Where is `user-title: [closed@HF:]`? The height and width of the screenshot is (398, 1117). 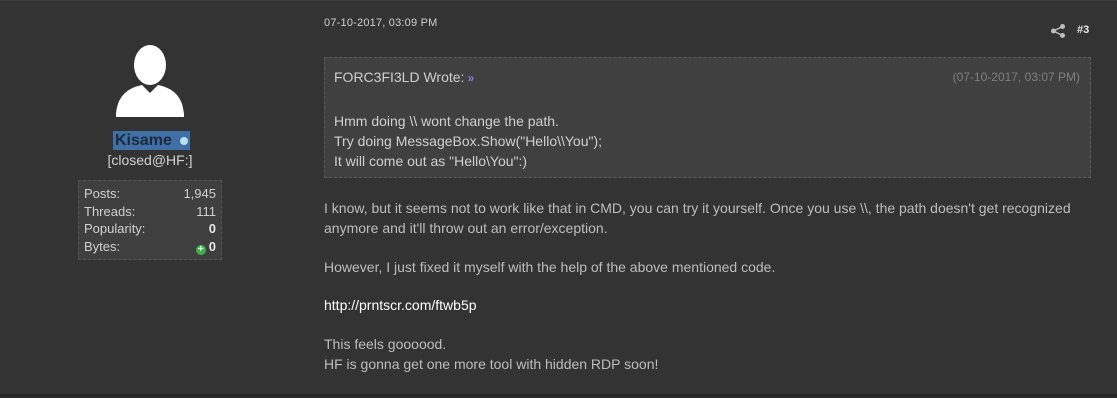
user-title: [closed@HF:] is located at coordinates (150, 160).